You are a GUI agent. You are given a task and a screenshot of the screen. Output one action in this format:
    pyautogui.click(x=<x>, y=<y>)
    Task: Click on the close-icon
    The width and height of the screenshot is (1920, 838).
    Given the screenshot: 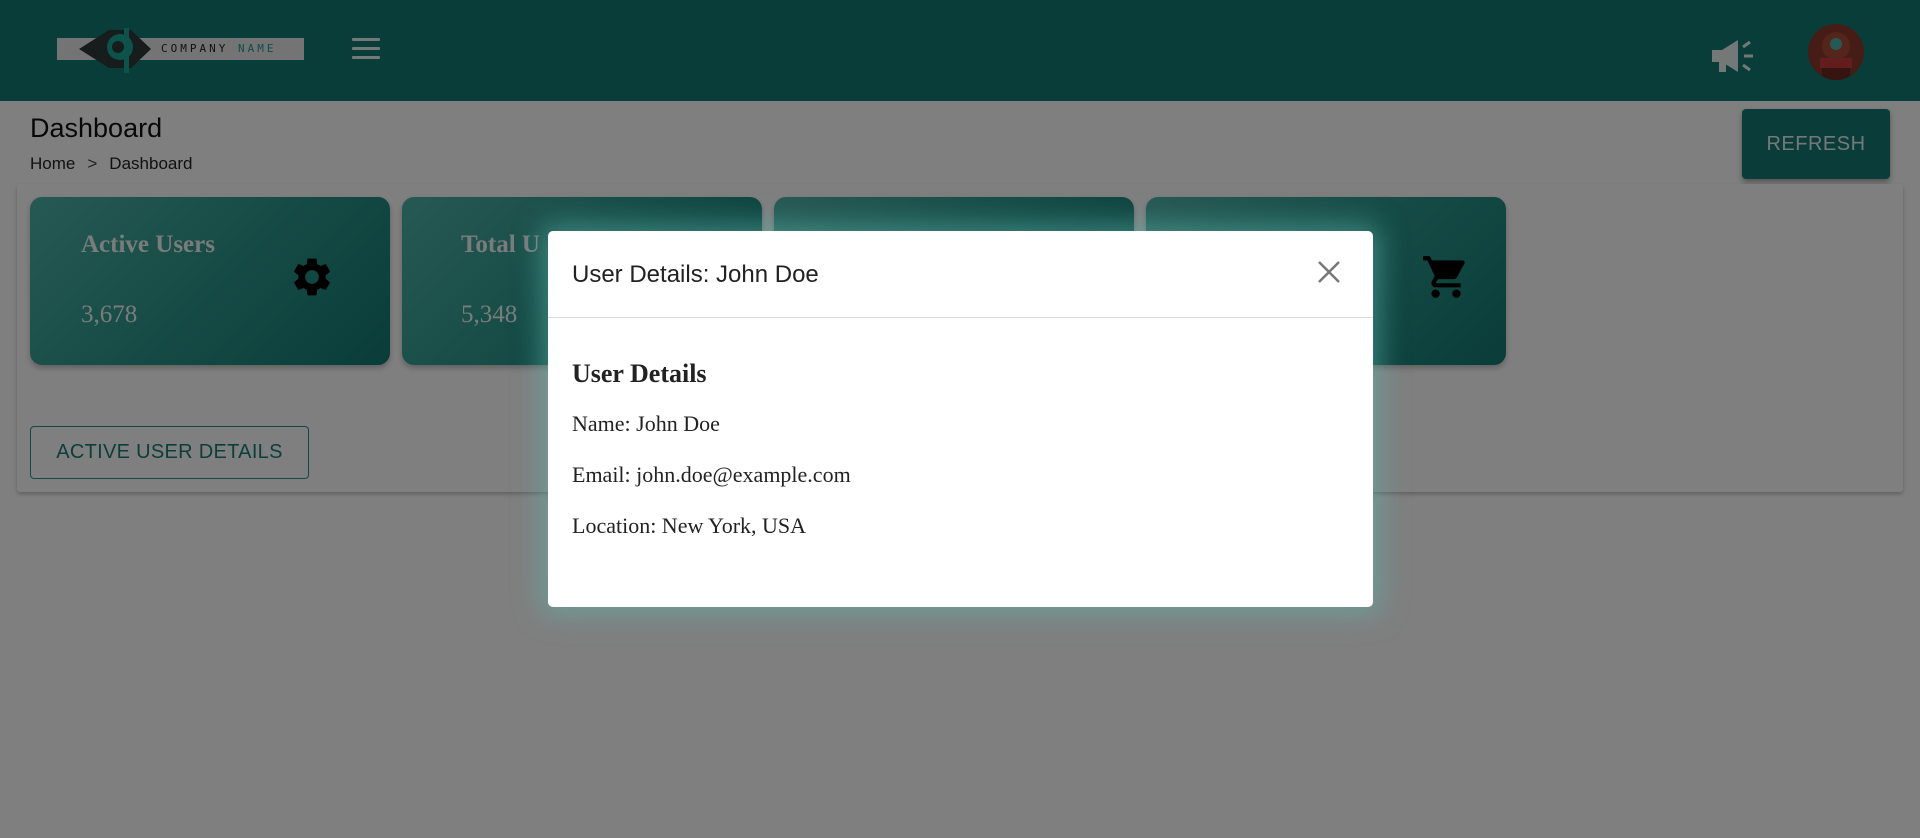 What is the action you would take?
    pyautogui.click(x=1329, y=272)
    